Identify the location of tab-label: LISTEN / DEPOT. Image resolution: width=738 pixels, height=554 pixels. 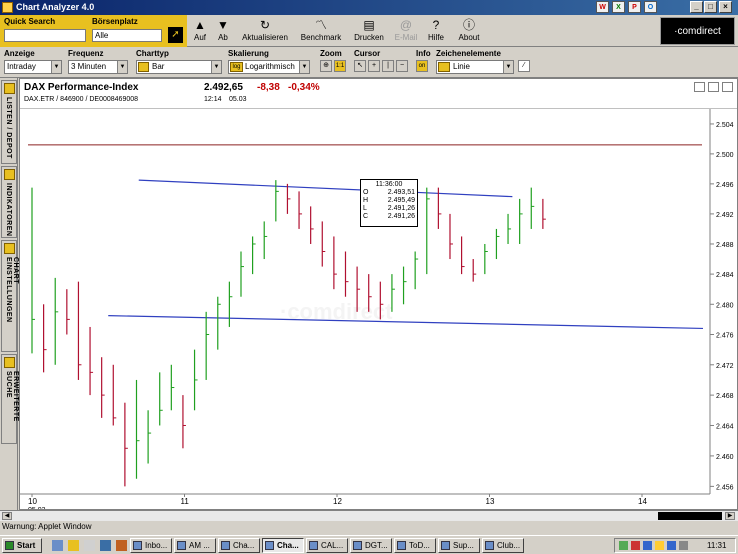
(8, 128).